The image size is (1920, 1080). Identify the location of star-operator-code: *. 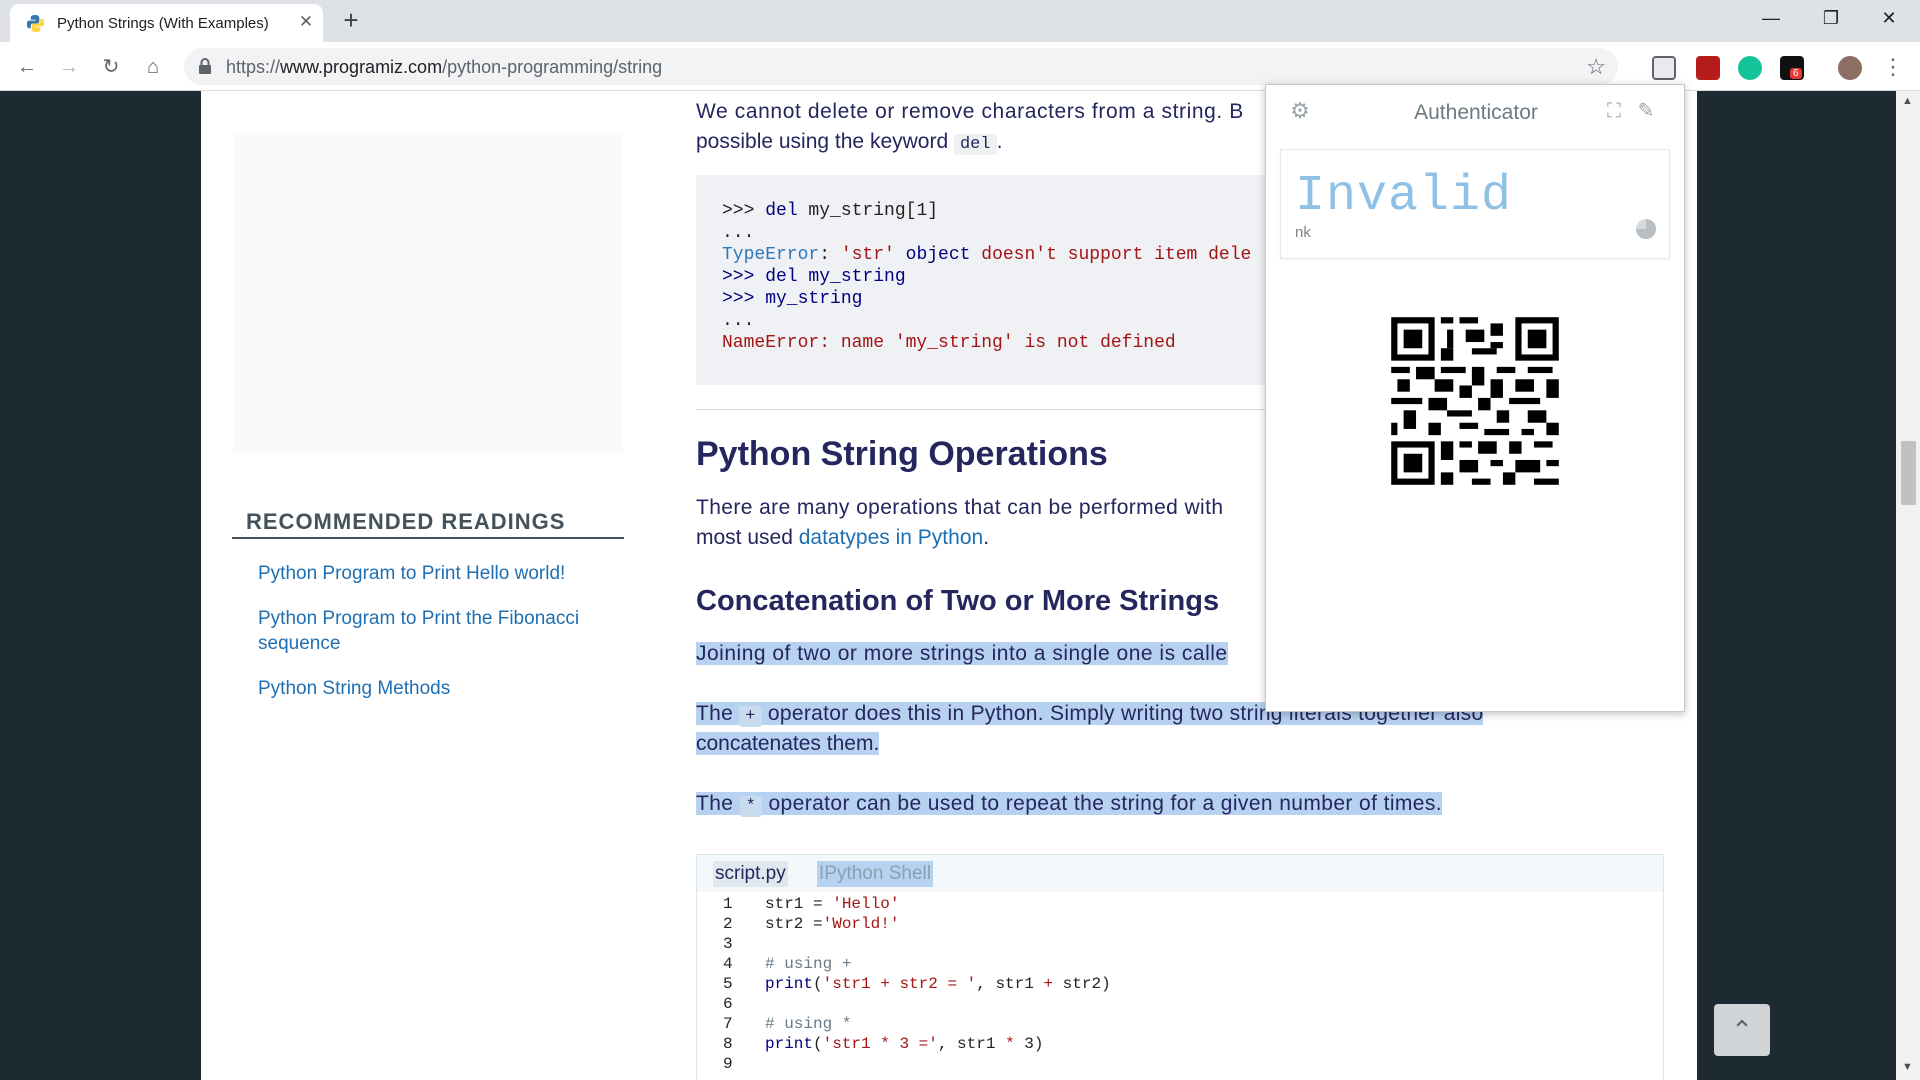
(751, 806).